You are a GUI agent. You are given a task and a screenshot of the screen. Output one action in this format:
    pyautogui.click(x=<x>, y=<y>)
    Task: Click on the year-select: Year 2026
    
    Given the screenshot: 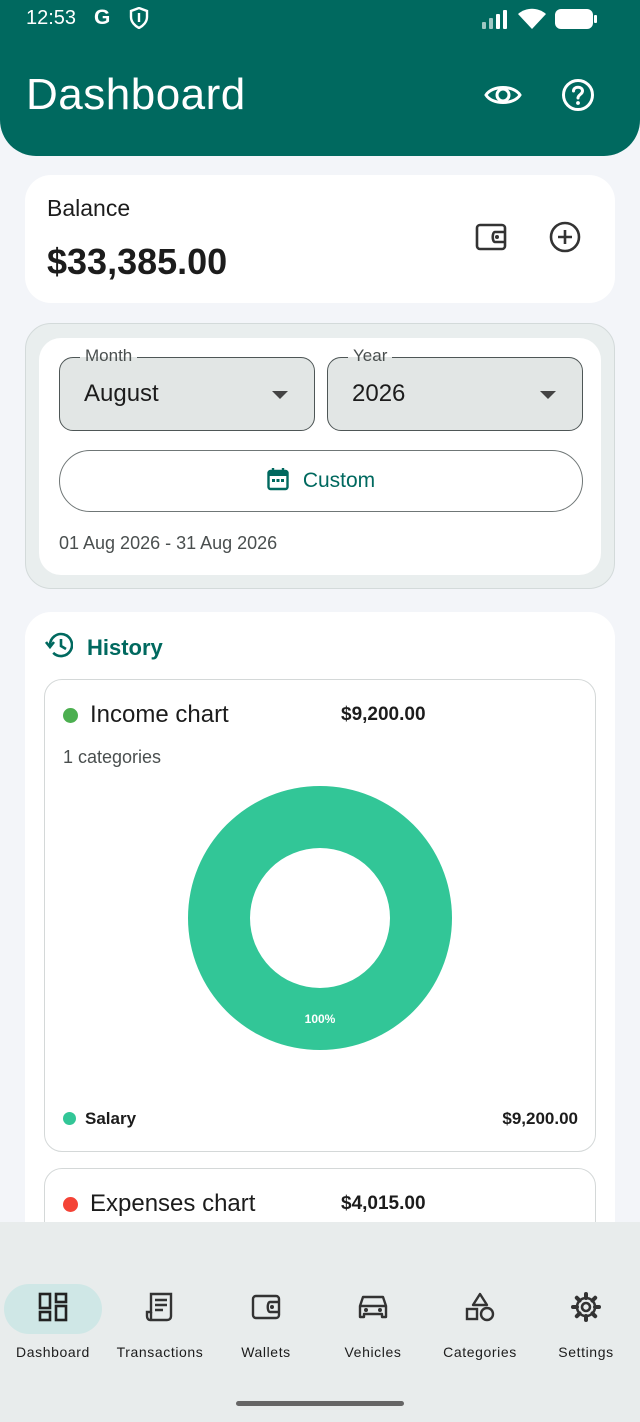 What is the action you would take?
    pyautogui.click(x=455, y=388)
    